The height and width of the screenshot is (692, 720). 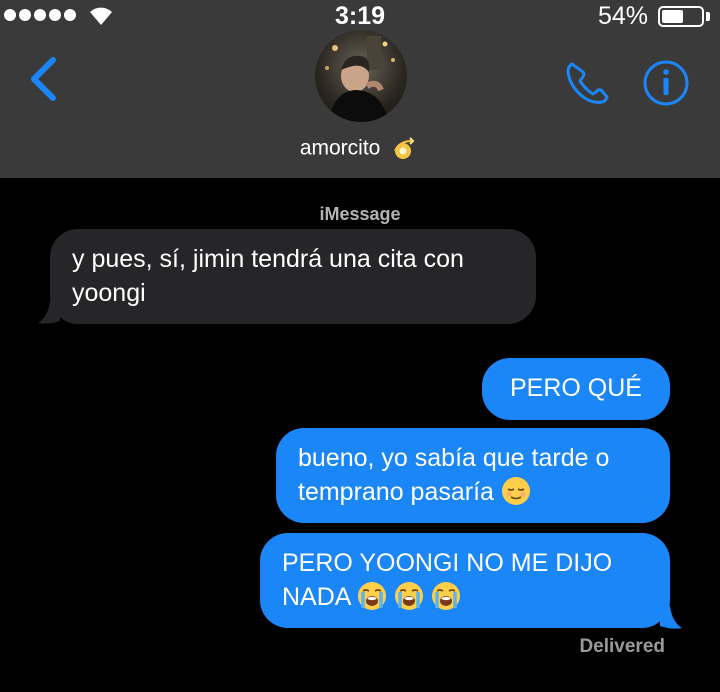 What do you see at coordinates (360, 16) in the screenshot?
I see `status-bar: 3:19 54%` at bounding box center [360, 16].